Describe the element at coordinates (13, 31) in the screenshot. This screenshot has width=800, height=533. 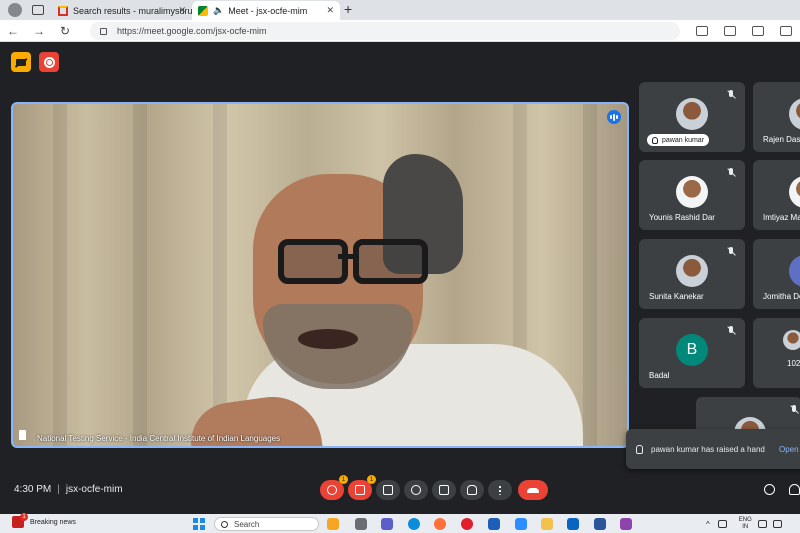
I see `back-icon: ←` at that location.